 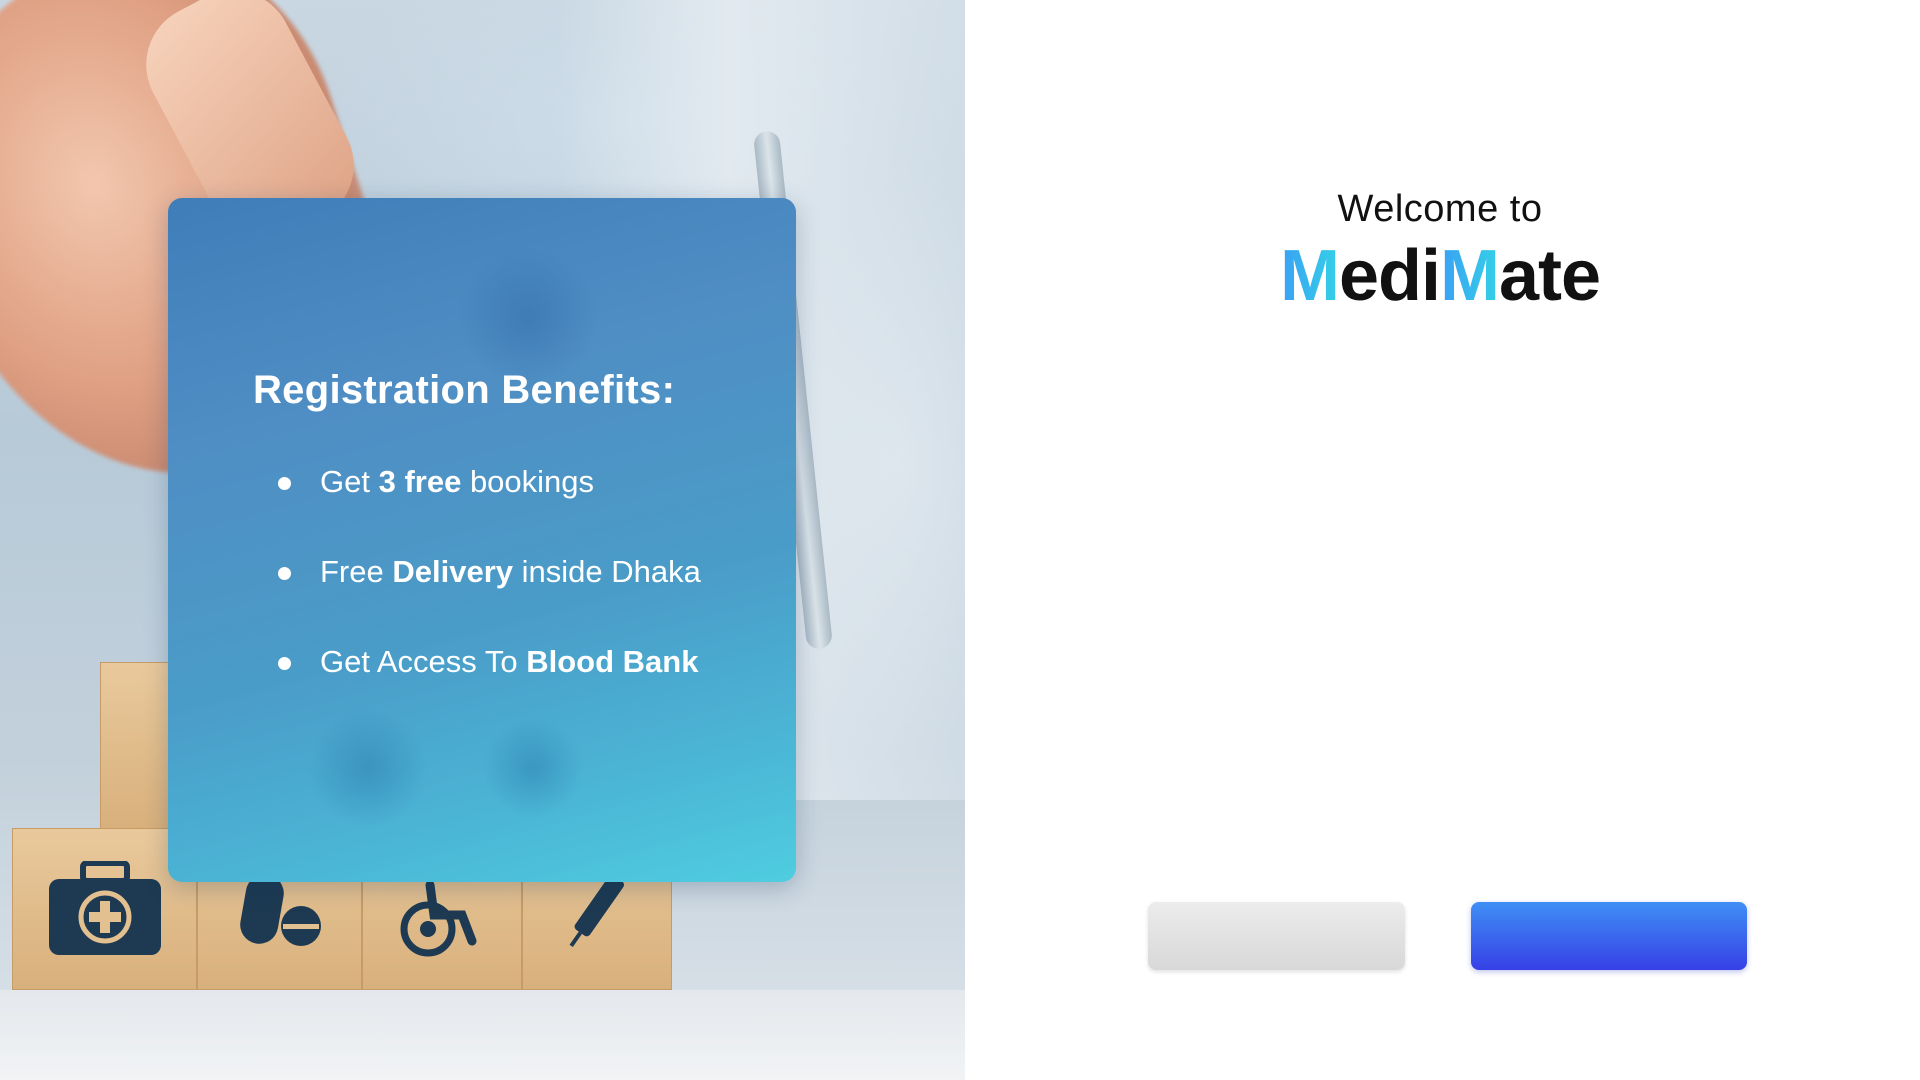 What do you see at coordinates (1609, 936) in the screenshot?
I see `primary-button` at bounding box center [1609, 936].